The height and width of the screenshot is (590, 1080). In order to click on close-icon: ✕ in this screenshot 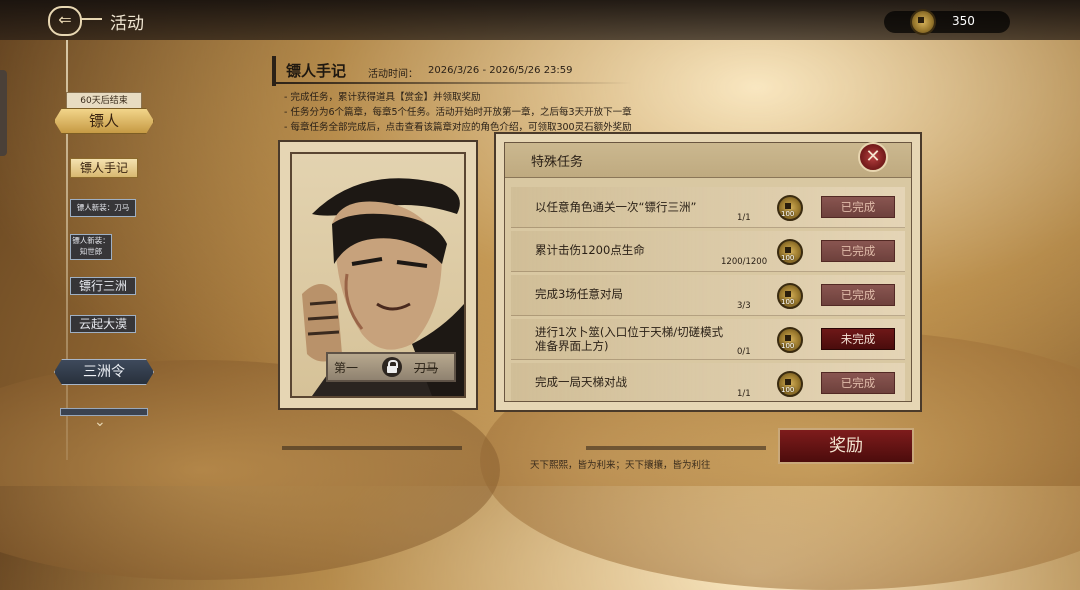, I will do `click(873, 157)`.